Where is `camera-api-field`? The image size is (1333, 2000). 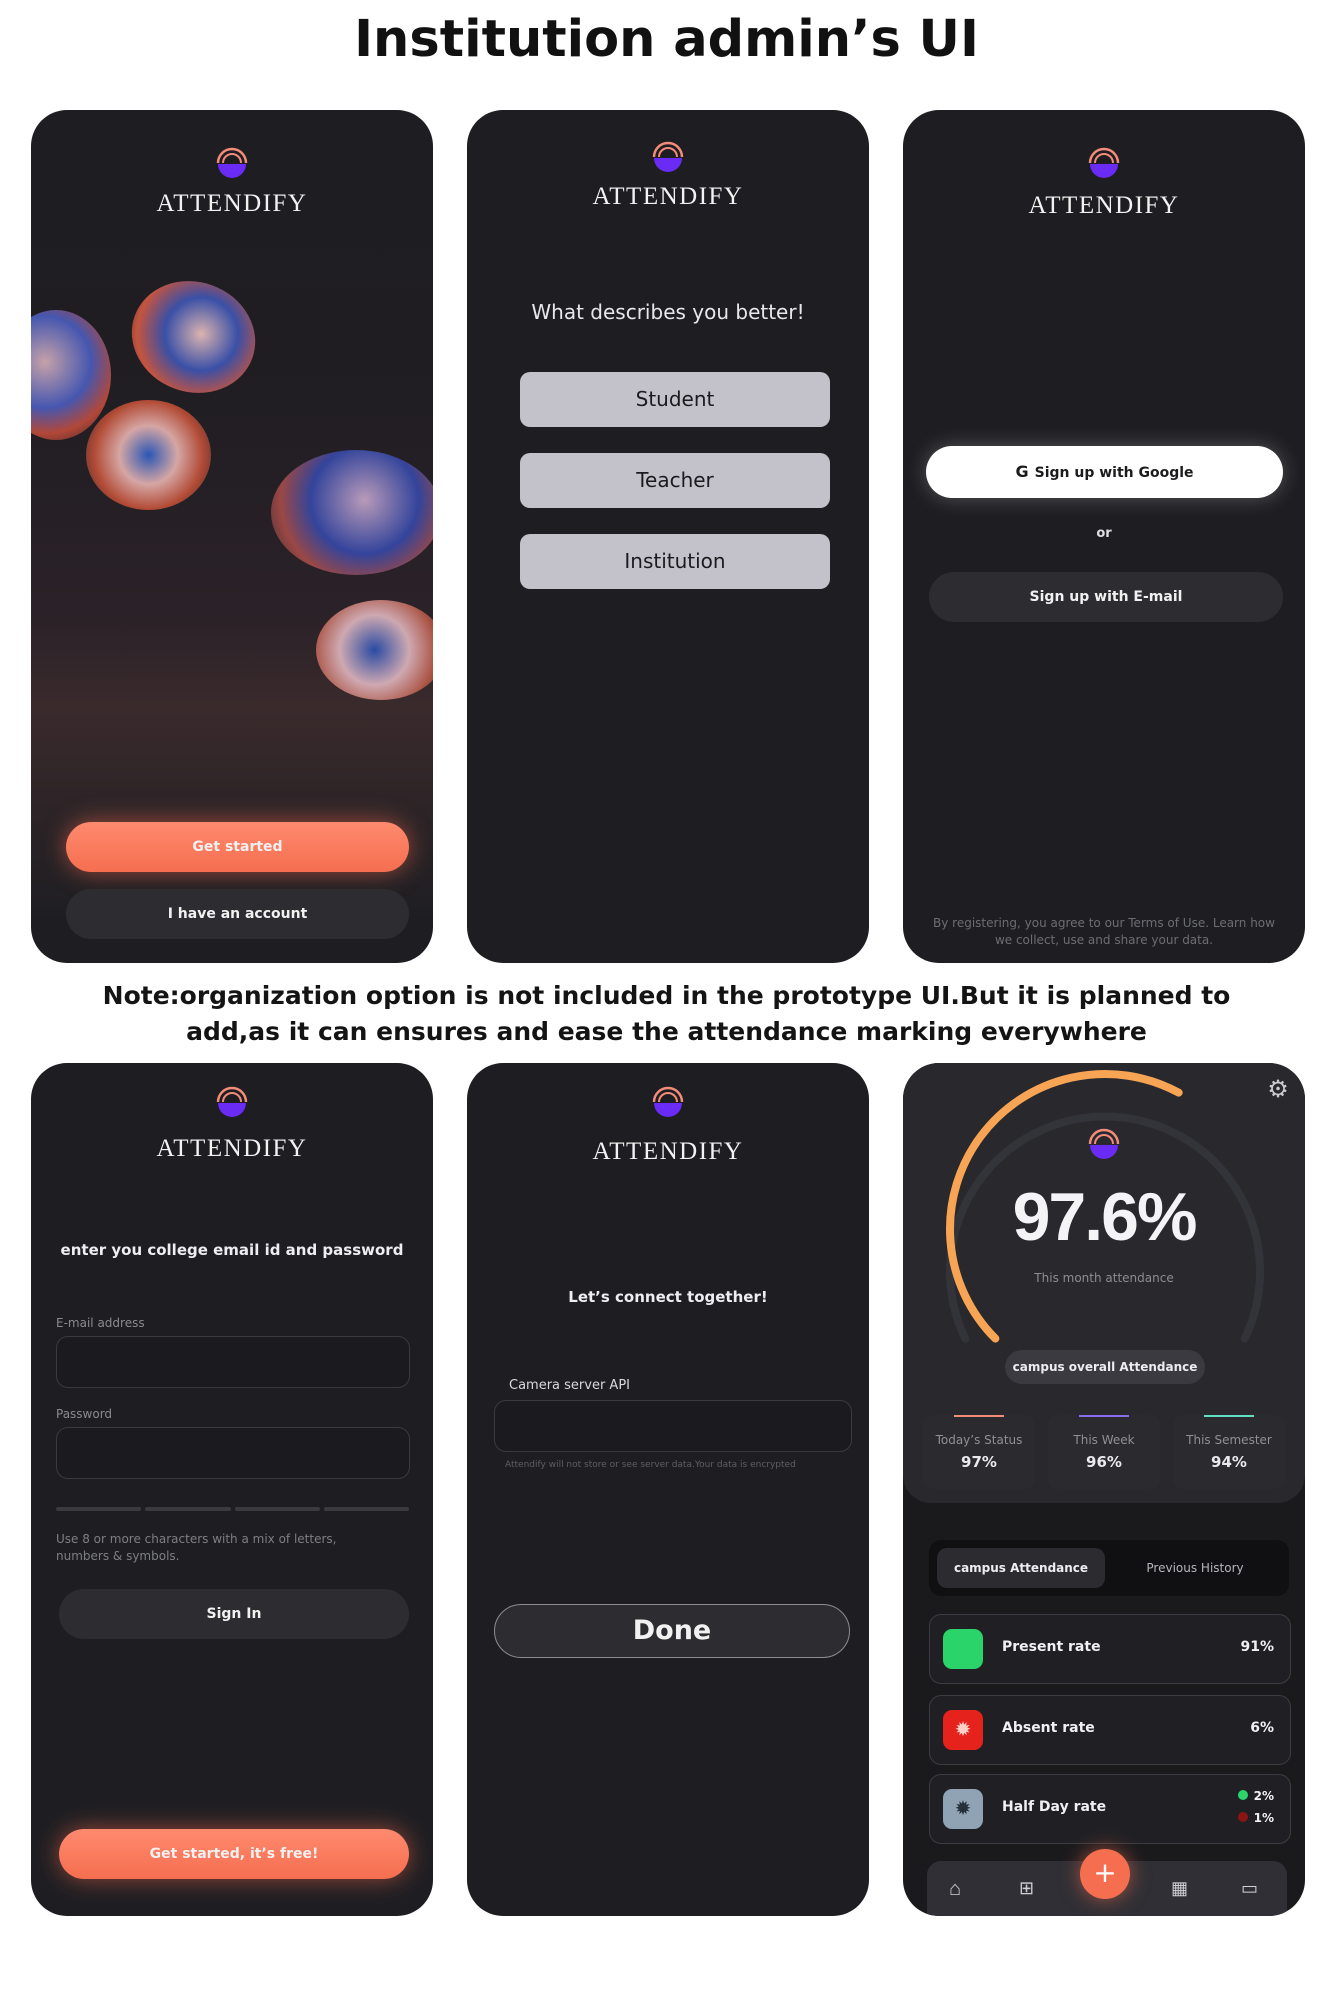
camera-api-field is located at coordinates (673, 1426).